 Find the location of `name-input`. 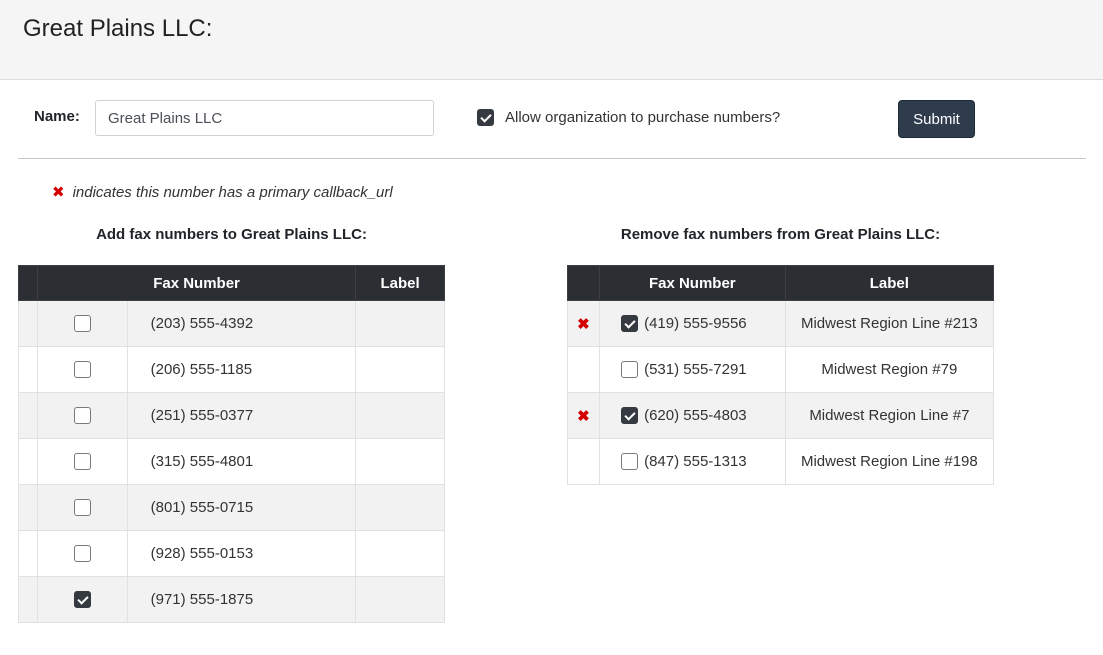

name-input is located at coordinates (264, 118).